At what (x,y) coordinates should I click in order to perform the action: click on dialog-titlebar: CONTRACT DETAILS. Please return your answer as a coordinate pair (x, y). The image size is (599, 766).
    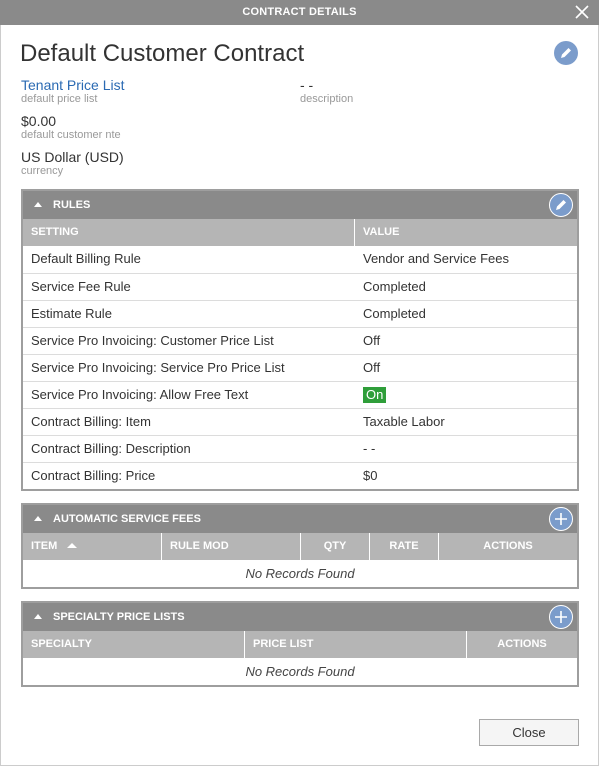
    Looking at the image, I should click on (299, 12).